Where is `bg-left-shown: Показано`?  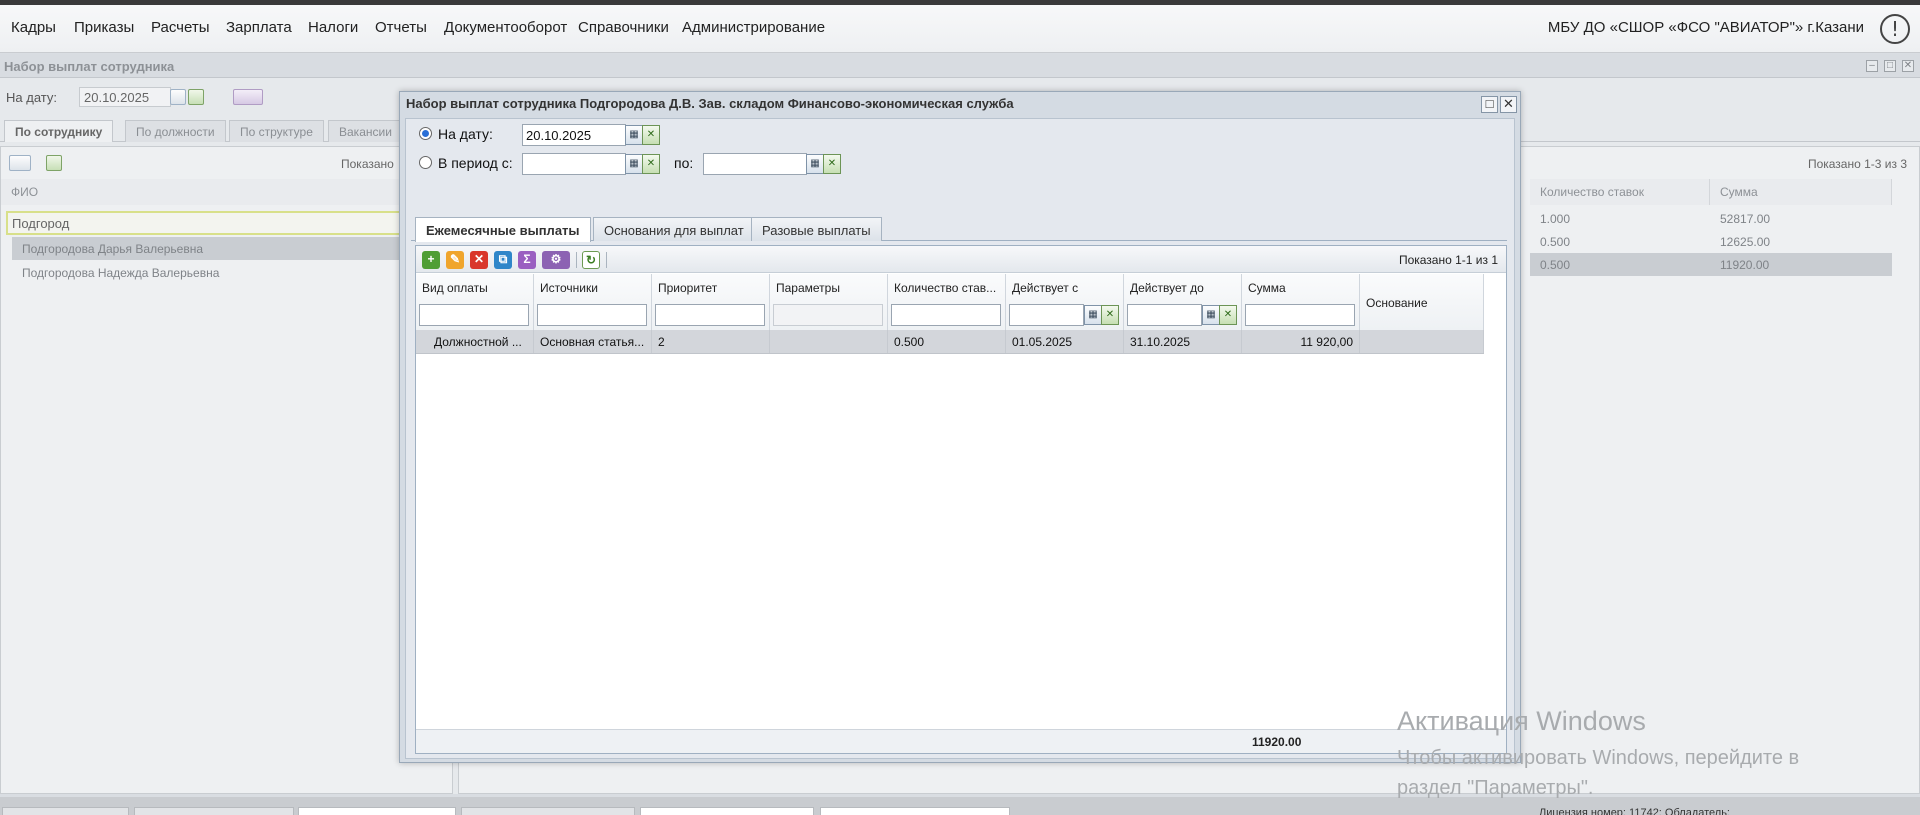 bg-left-shown: Показано is located at coordinates (367, 164).